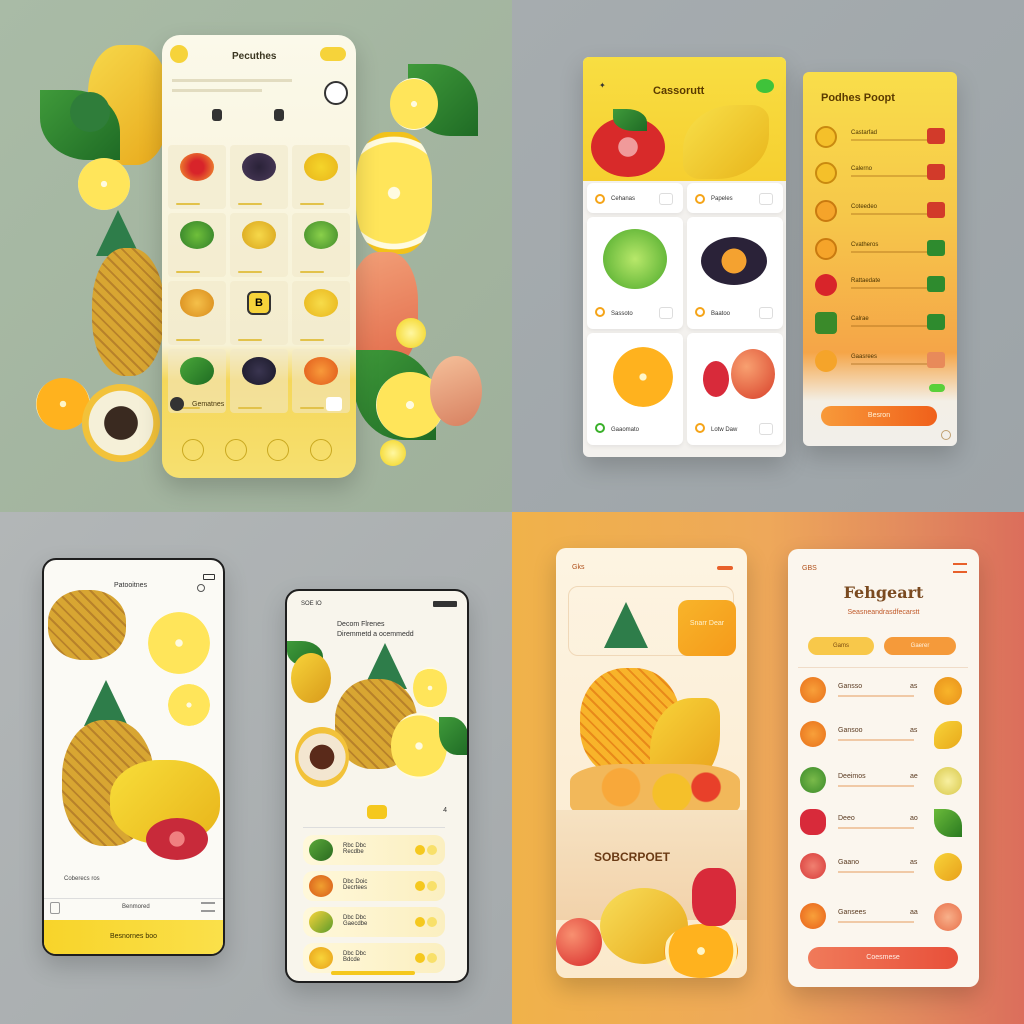  Describe the element at coordinates (235, 450) in the screenshot. I see `plant-icon` at that location.